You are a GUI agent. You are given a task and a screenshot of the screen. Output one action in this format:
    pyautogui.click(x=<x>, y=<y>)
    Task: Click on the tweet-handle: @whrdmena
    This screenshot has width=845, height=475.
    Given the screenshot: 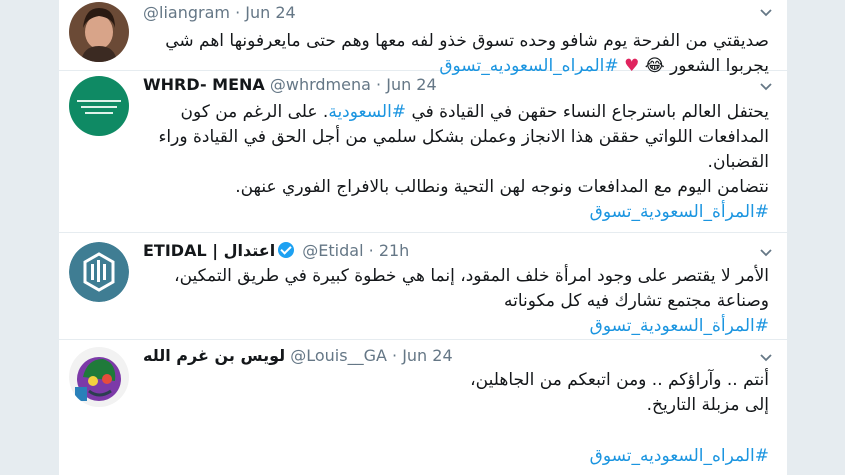 What is the action you would take?
    pyautogui.click(x=320, y=84)
    